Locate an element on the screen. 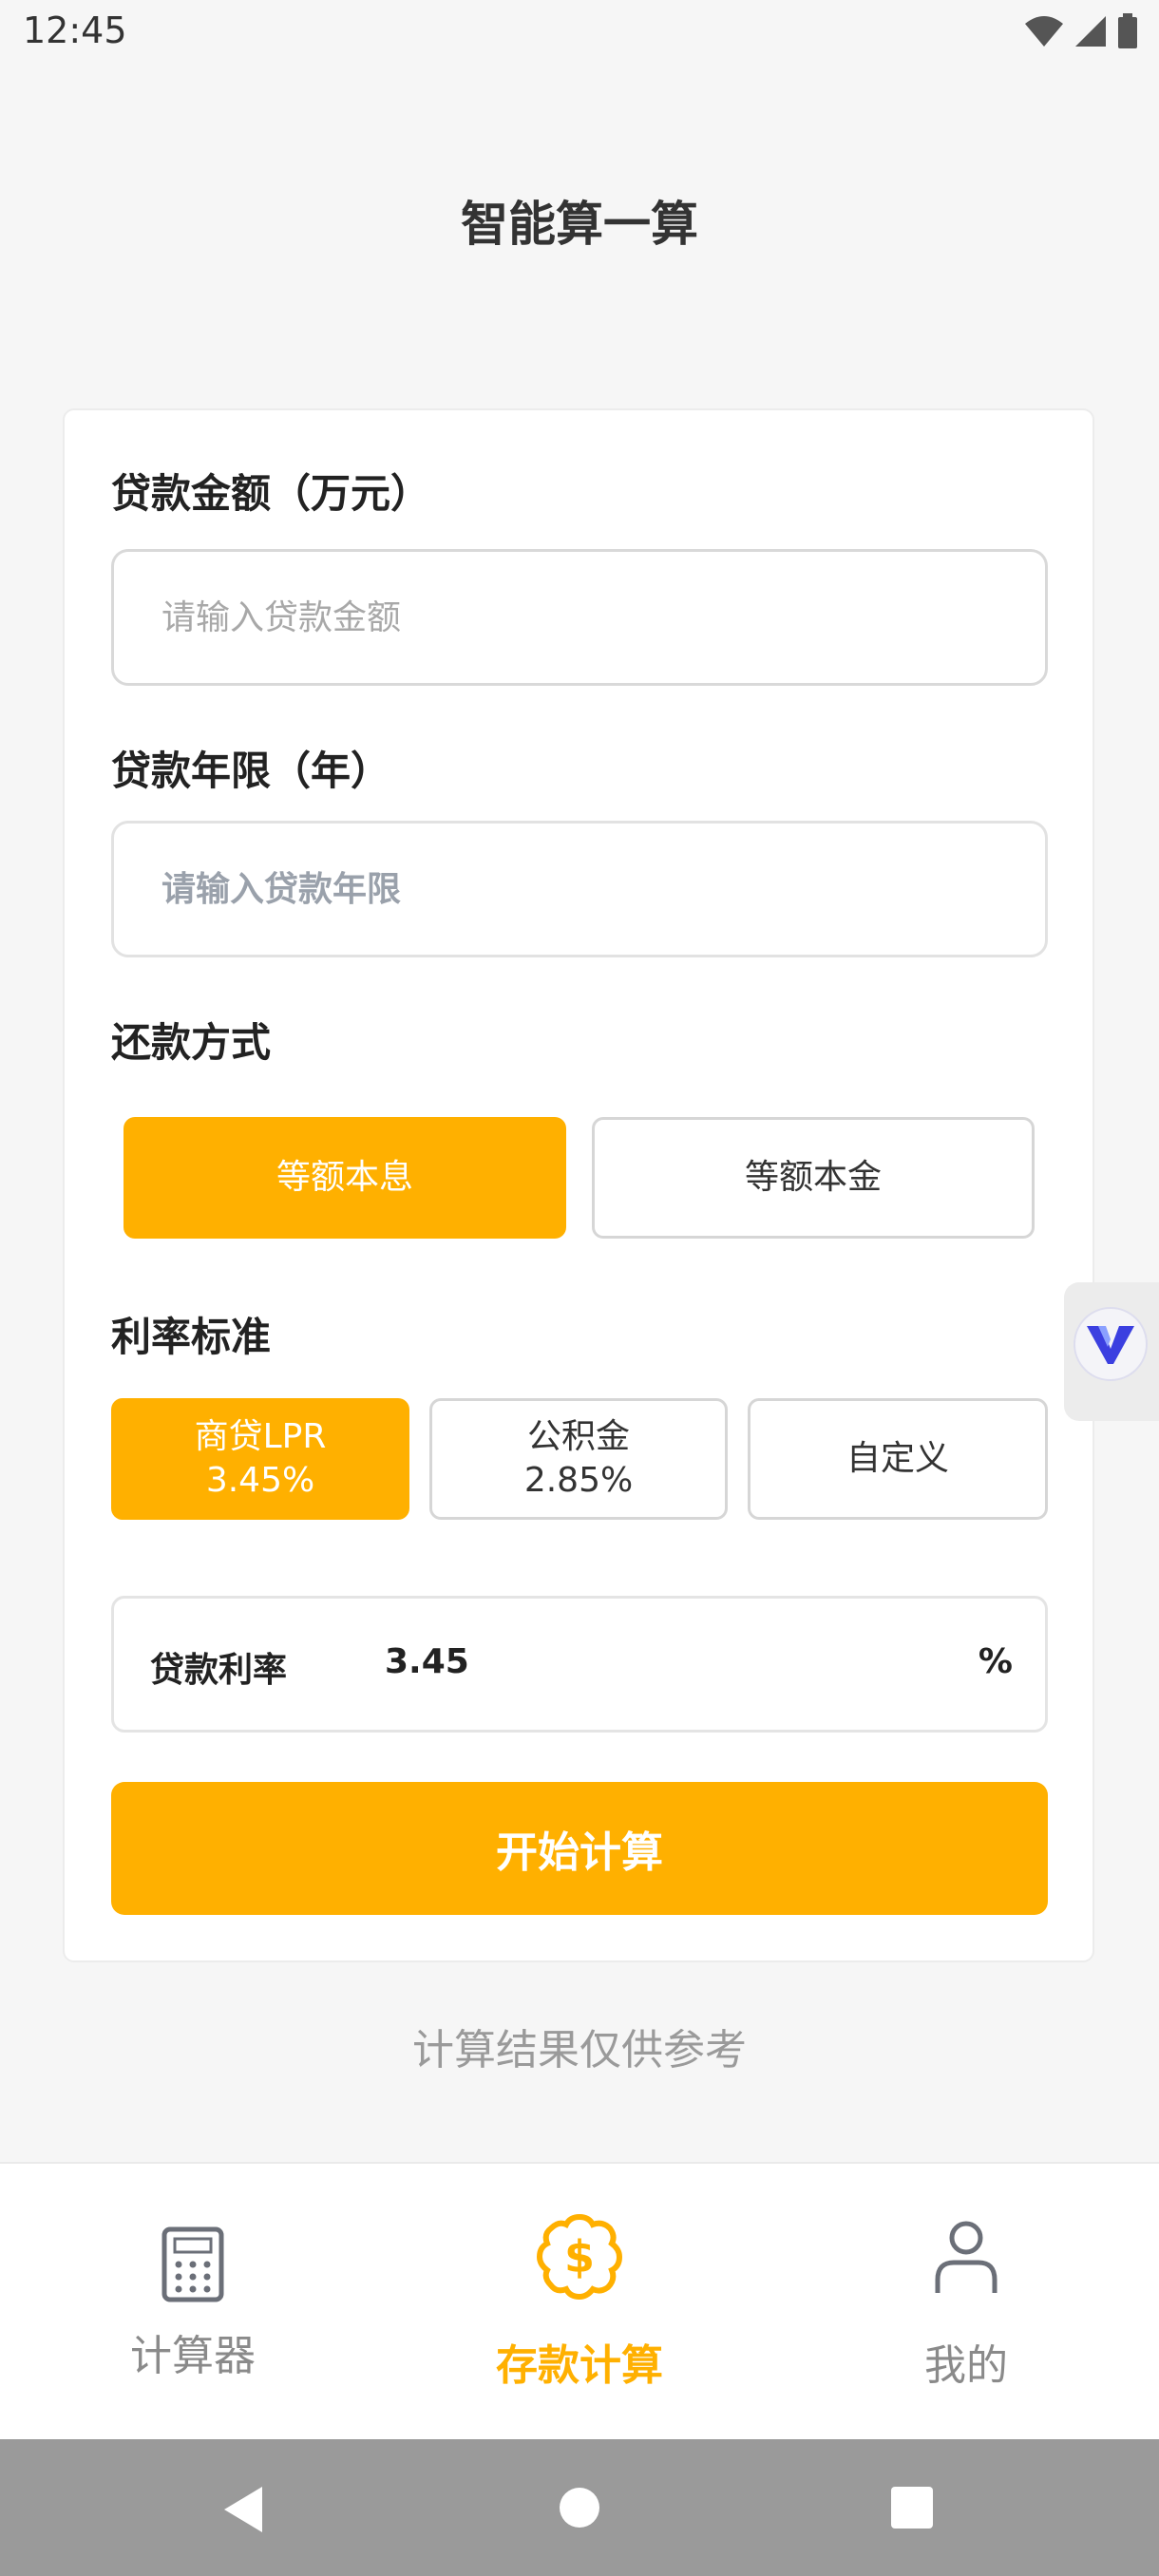  disclaimer-text: 计算结果仅供参考 is located at coordinates (579, 2050).